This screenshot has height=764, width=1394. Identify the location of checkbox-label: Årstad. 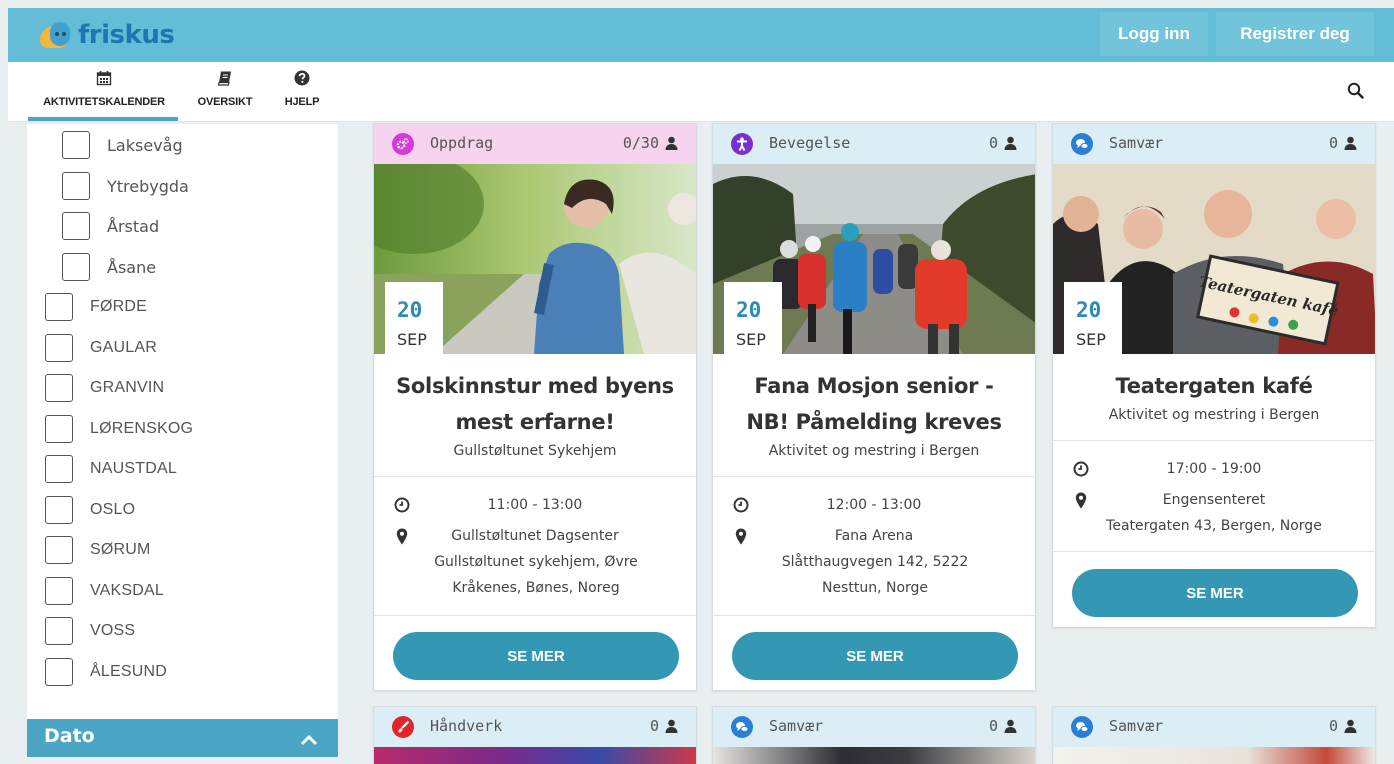
(133, 226).